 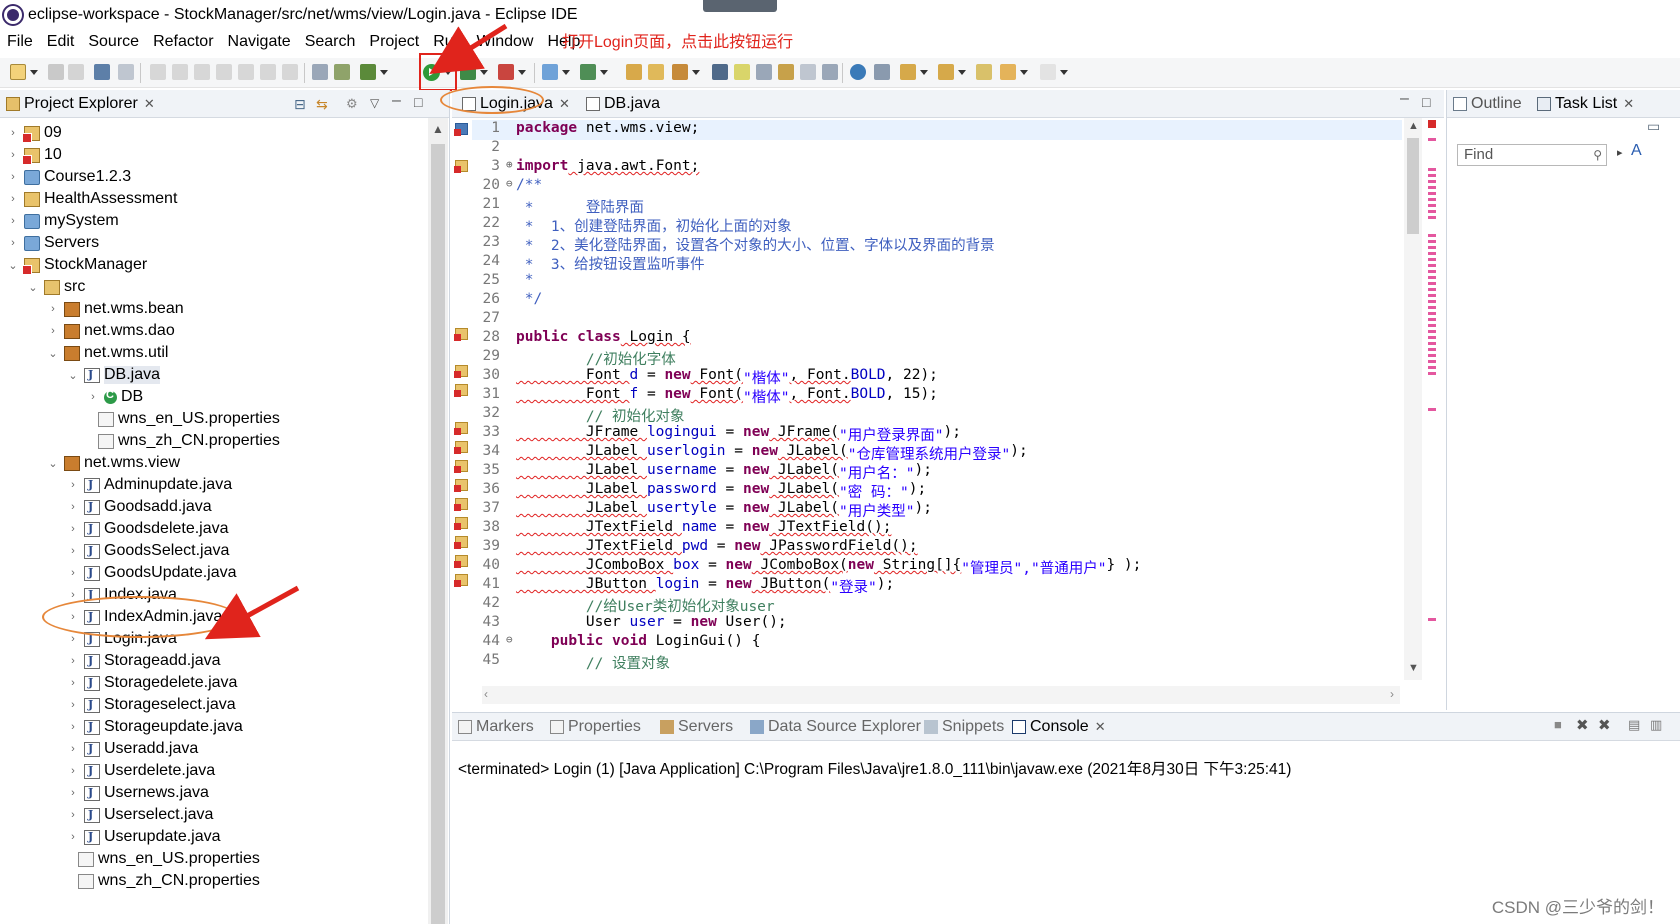 What do you see at coordinates (20, 42) in the screenshot?
I see `menu-file: File` at bounding box center [20, 42].